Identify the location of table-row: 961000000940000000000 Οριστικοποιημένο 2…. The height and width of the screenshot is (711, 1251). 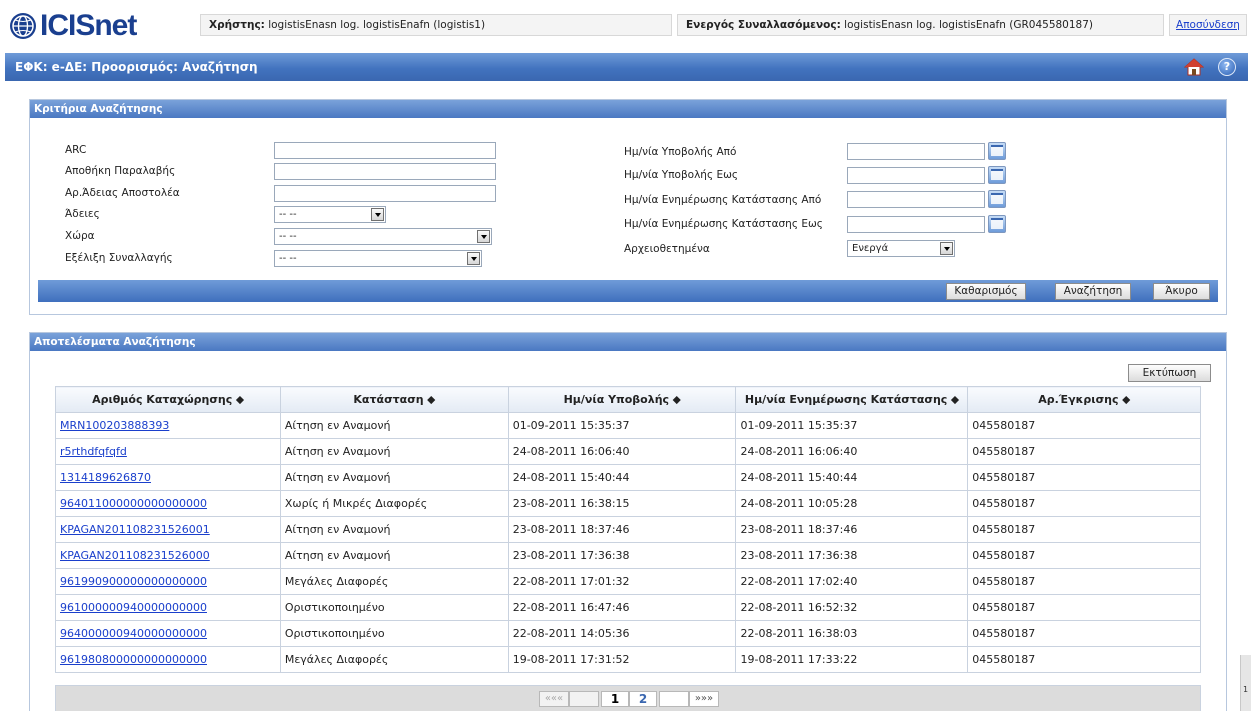
(628, 607).